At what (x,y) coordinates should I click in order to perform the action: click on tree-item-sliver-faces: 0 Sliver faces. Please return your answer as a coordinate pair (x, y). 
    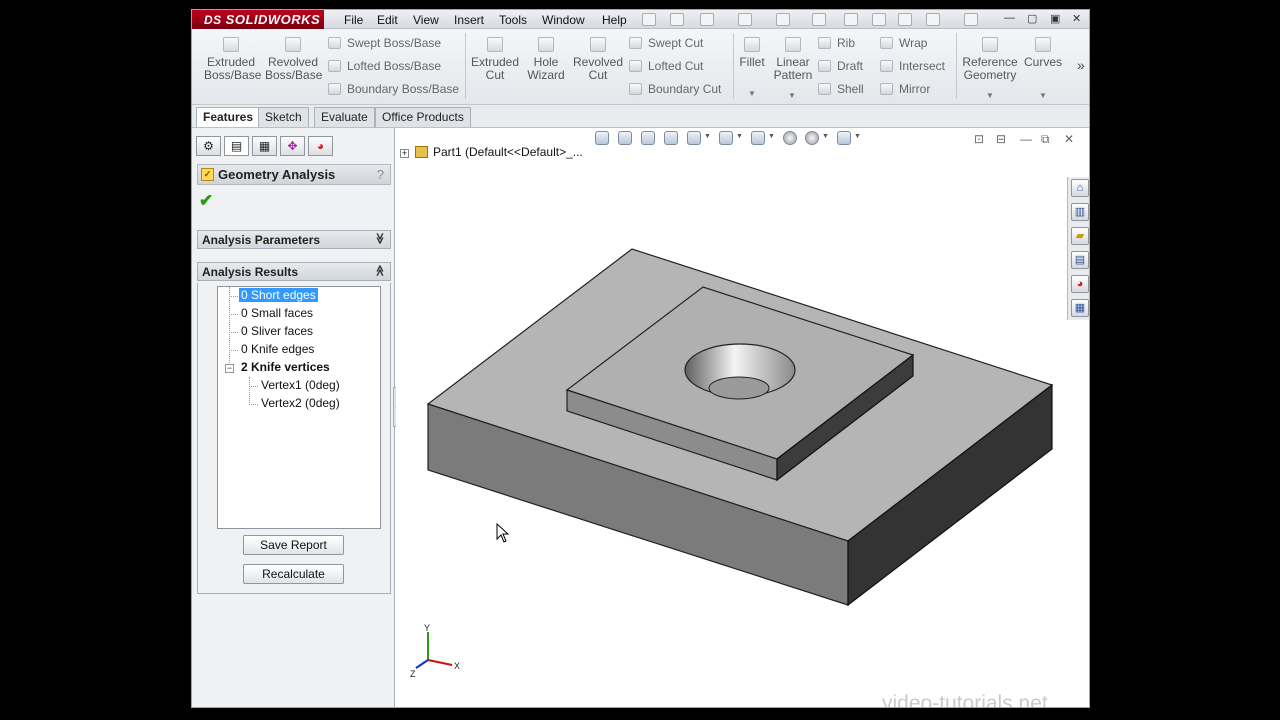
    Looking at the image, I should click on (277, 331).